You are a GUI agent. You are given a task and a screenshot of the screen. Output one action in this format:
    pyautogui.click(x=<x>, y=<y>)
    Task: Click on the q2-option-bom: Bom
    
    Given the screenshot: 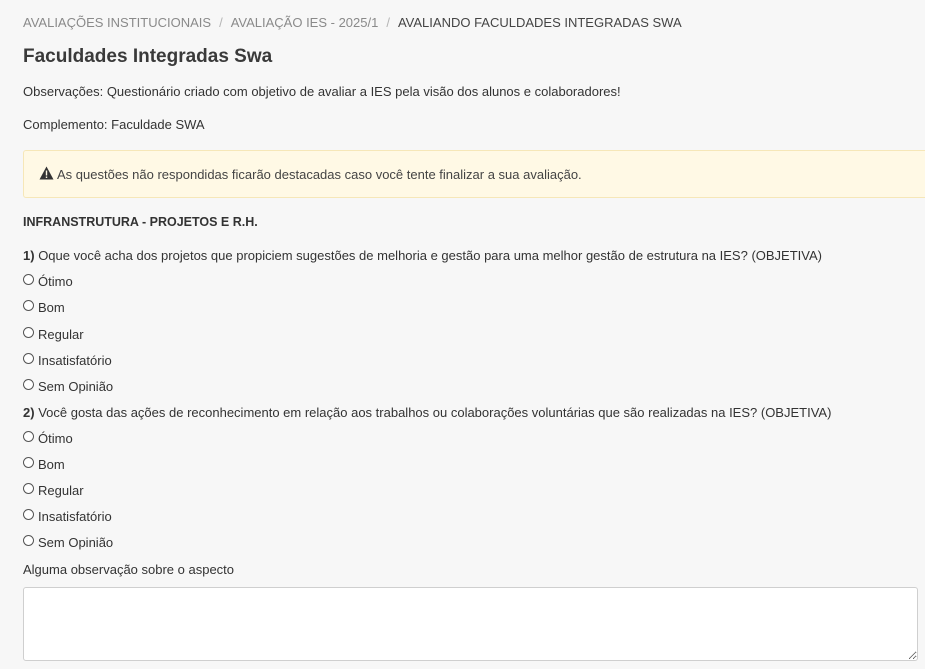 What is the action you would take?
    pyautogui.click(x=44, y=464)
    